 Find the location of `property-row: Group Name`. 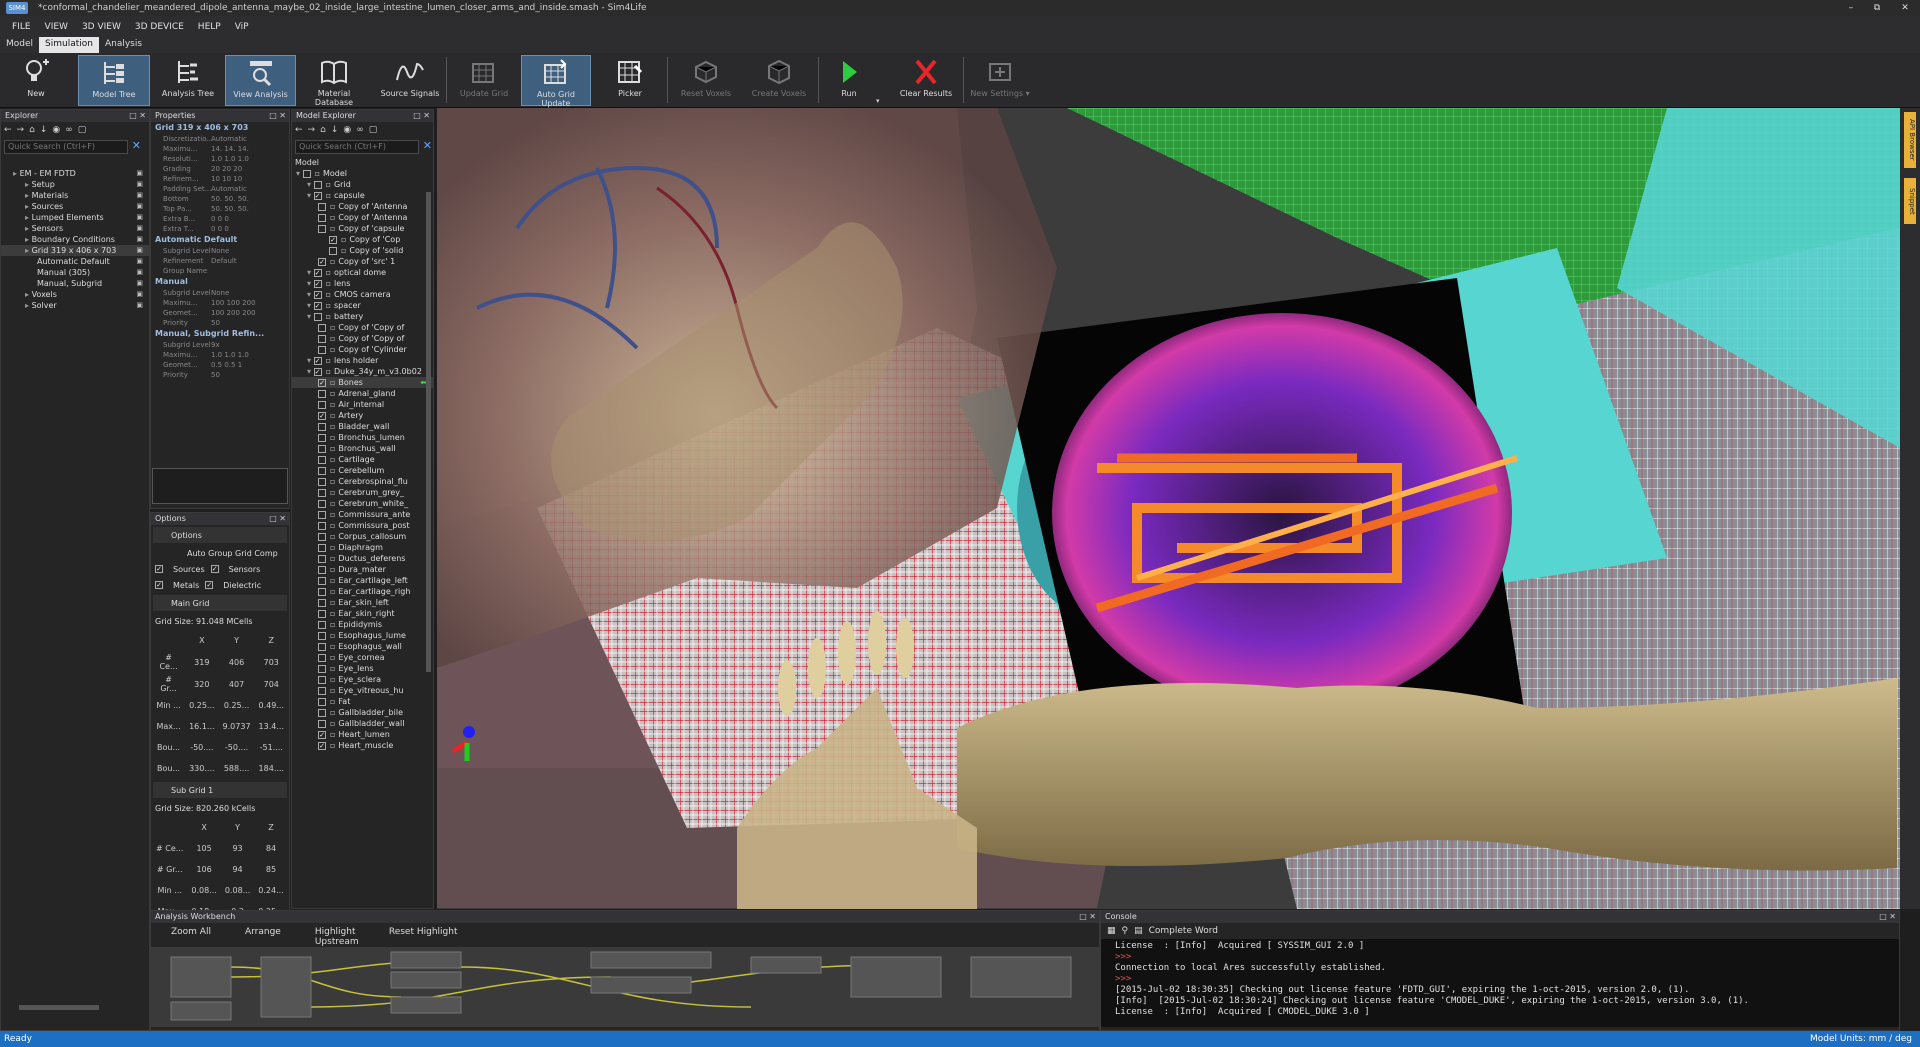

property-row: Group Name is located at coordinates (220, 271).